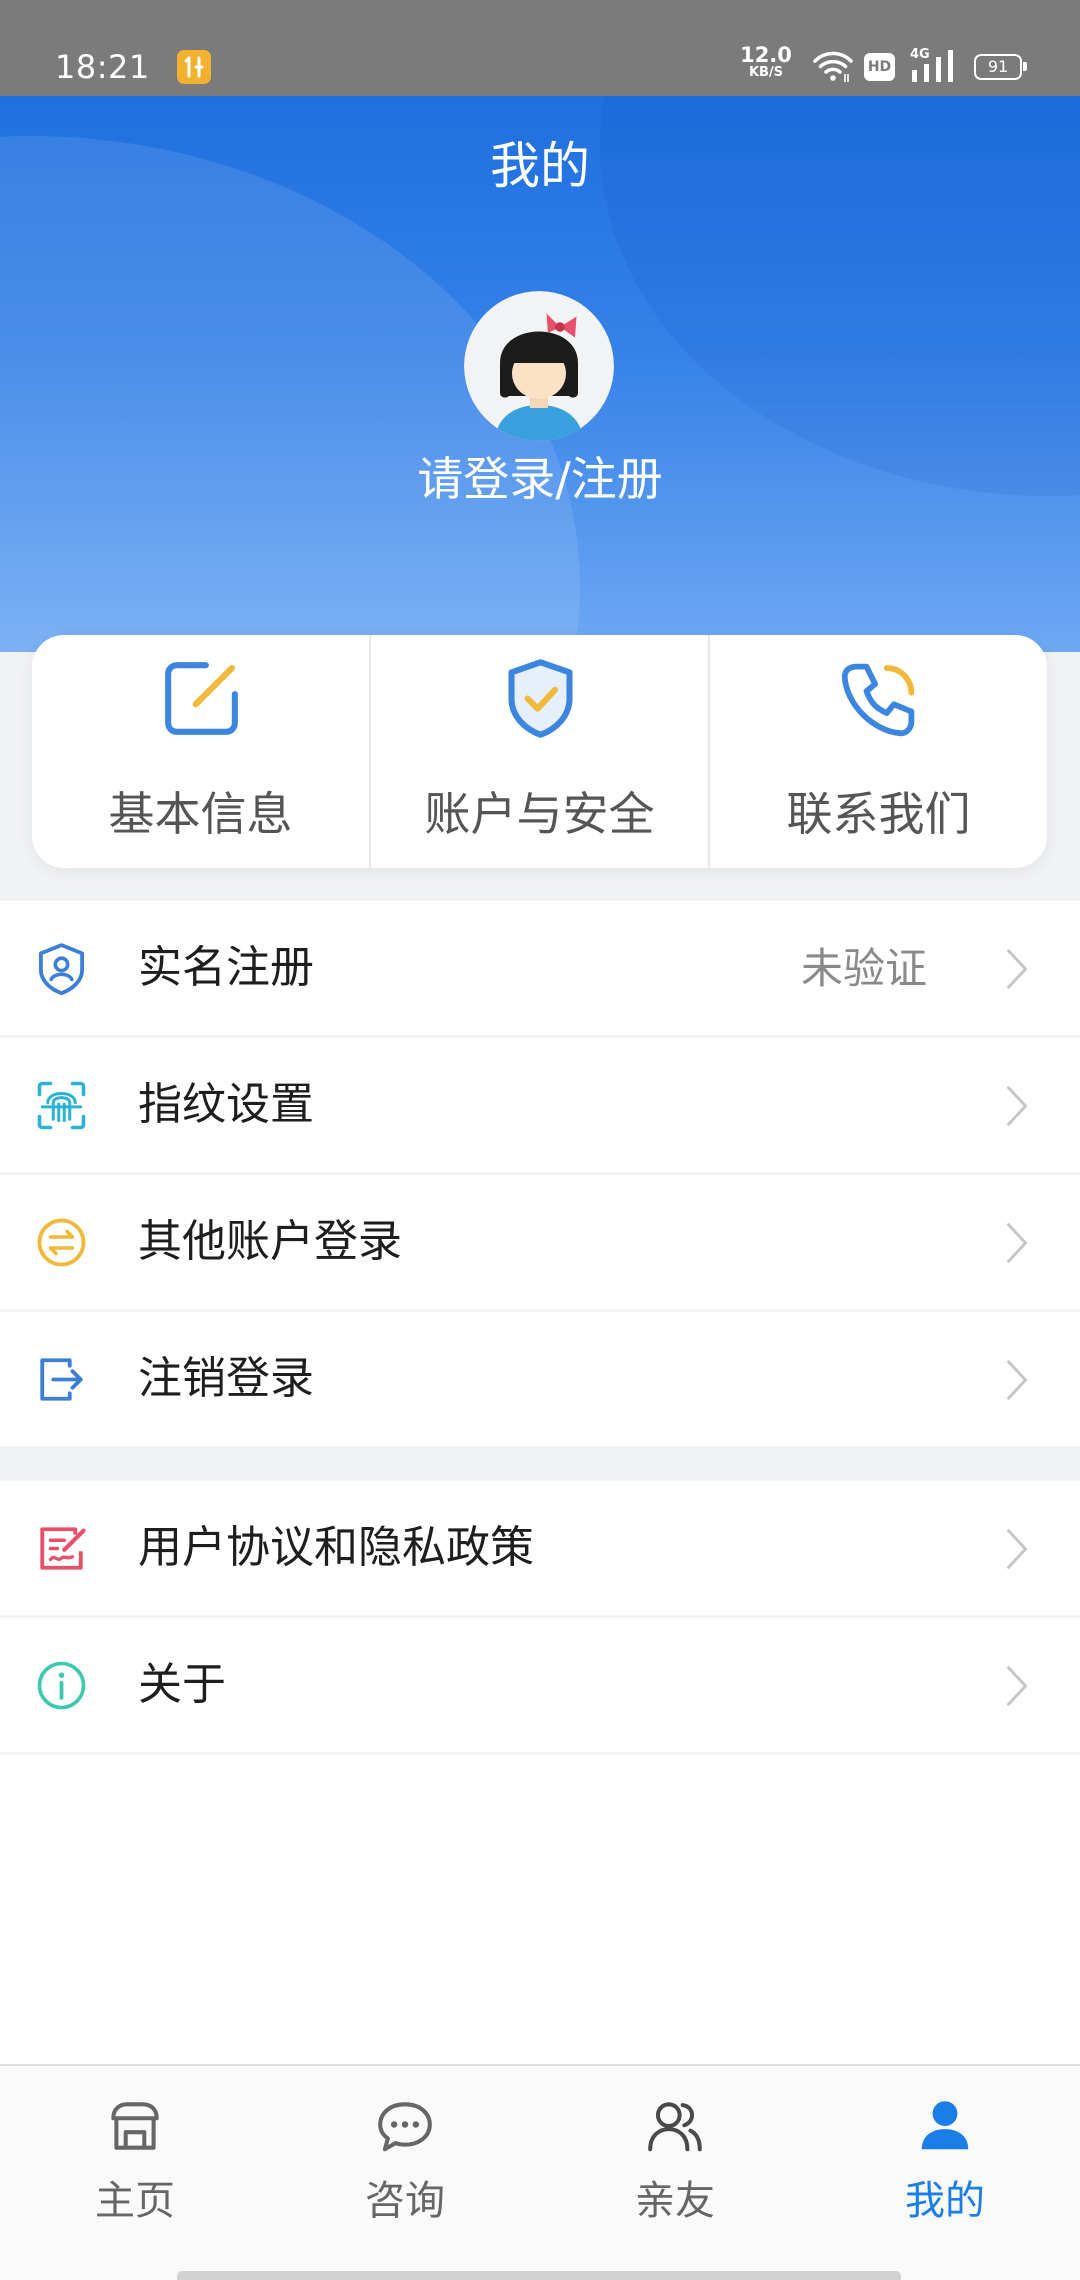 The height and width of the screenshot is (2280, 1080). I want to click on tab-home: 主页, so click(135, 2173).